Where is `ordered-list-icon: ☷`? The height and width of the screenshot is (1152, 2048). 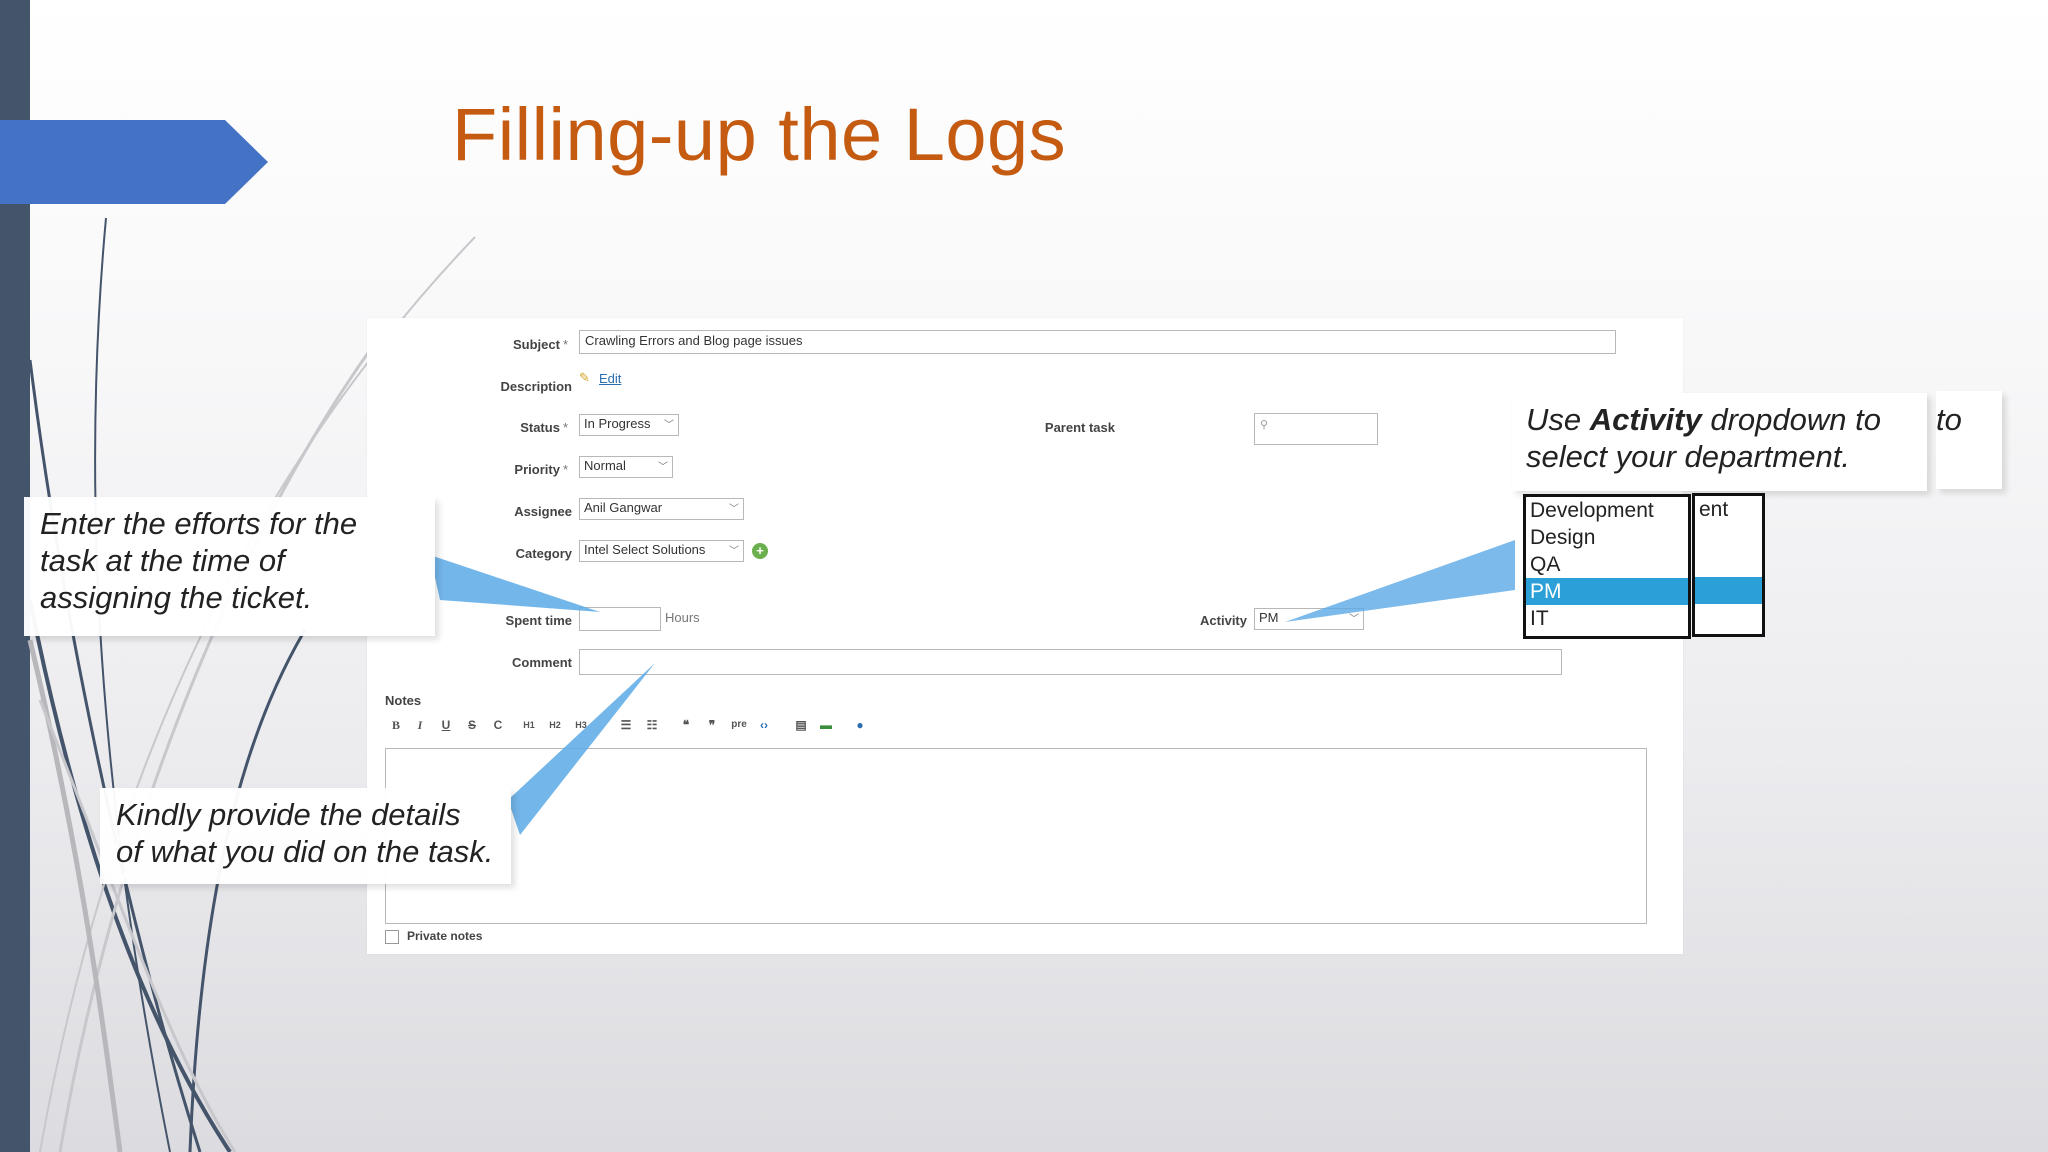 ordered-list-icon: ☷ is located at coordinates (652, 725).